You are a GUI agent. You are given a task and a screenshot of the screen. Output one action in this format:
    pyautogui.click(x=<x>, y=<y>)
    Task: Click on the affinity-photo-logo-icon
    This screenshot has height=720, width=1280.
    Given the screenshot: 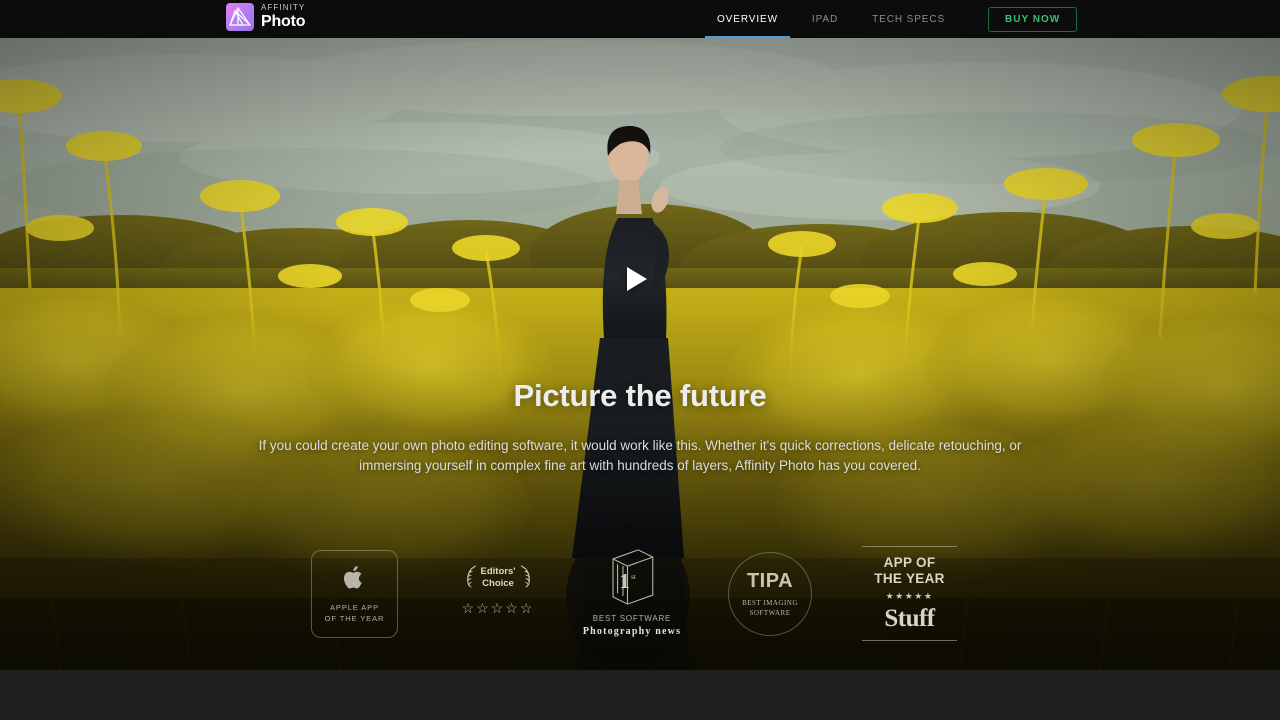 What is the action you would take?
    pyautogui.click(x=240, y=17)
    